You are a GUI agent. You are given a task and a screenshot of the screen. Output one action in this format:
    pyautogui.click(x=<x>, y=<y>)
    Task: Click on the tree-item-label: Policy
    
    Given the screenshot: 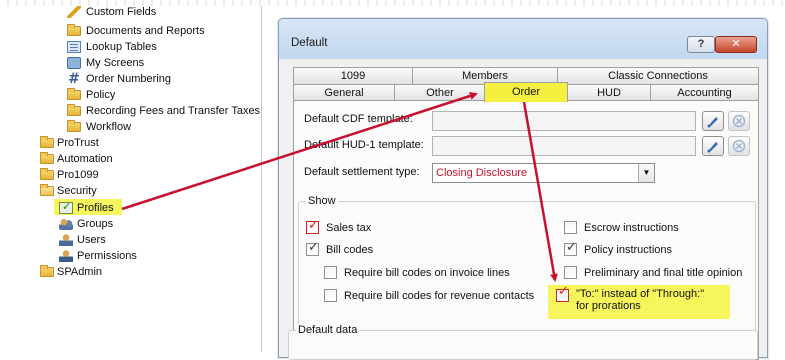 What is the action you would take?
    pyautogui.click(x=101, y=94)
    